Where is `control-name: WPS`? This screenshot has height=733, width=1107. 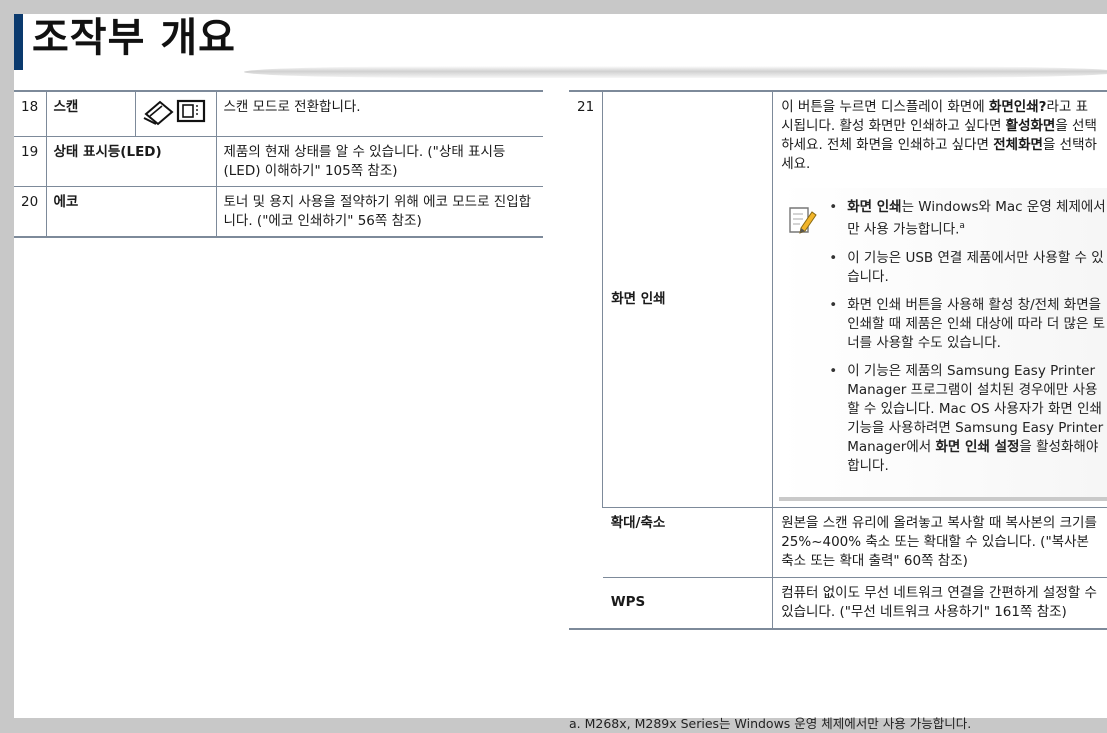
control-name: WPS is located at coordinates (687, 602).